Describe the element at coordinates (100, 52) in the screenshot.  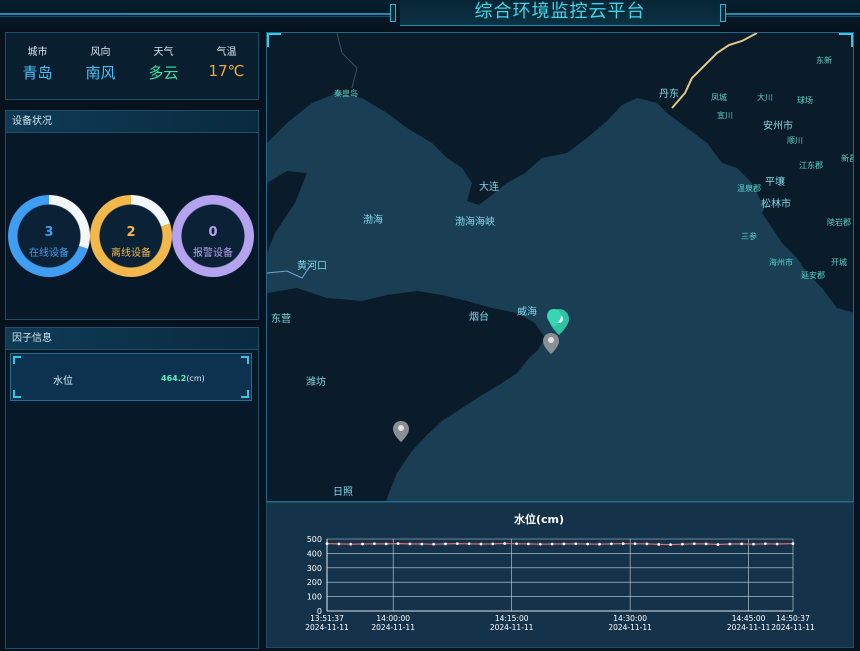
I see `weather-wind-label: 风向` at that location.